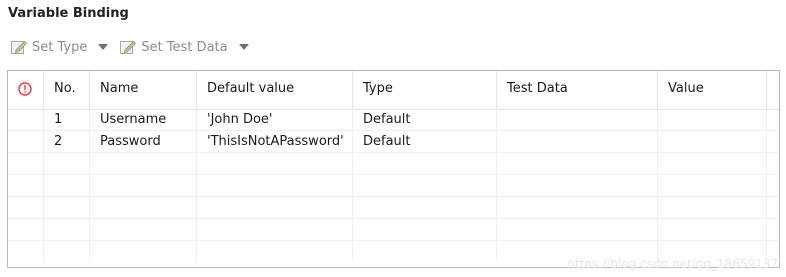 This screenshot has width=786, height=277. What do you see at coordinates (712, 90) in the screenshot?
I see `column-header-value: Value` at bounding box center [712, 90].